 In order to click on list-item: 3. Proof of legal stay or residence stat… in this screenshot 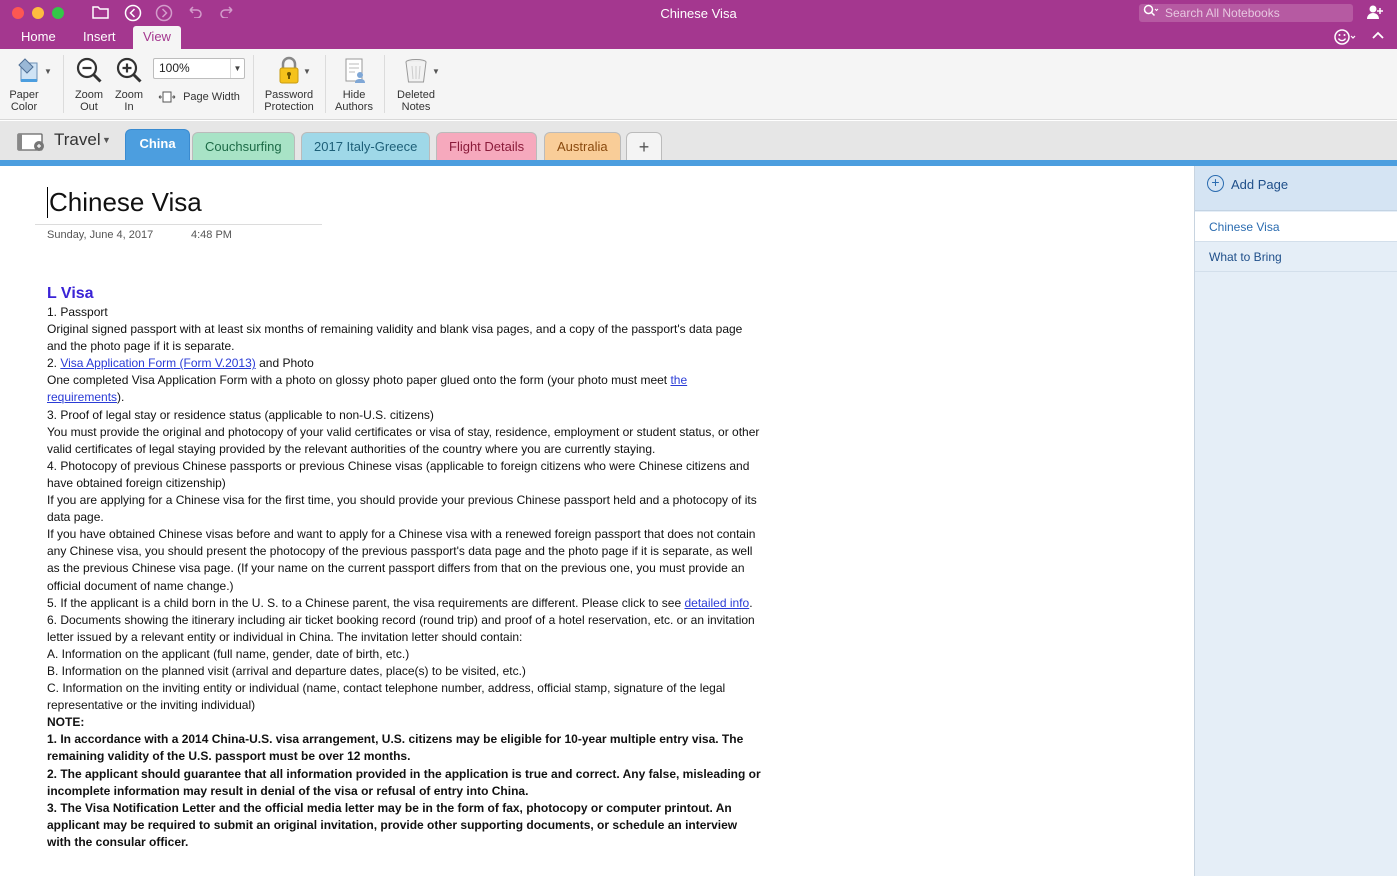, I will do `click(240, 414)`.